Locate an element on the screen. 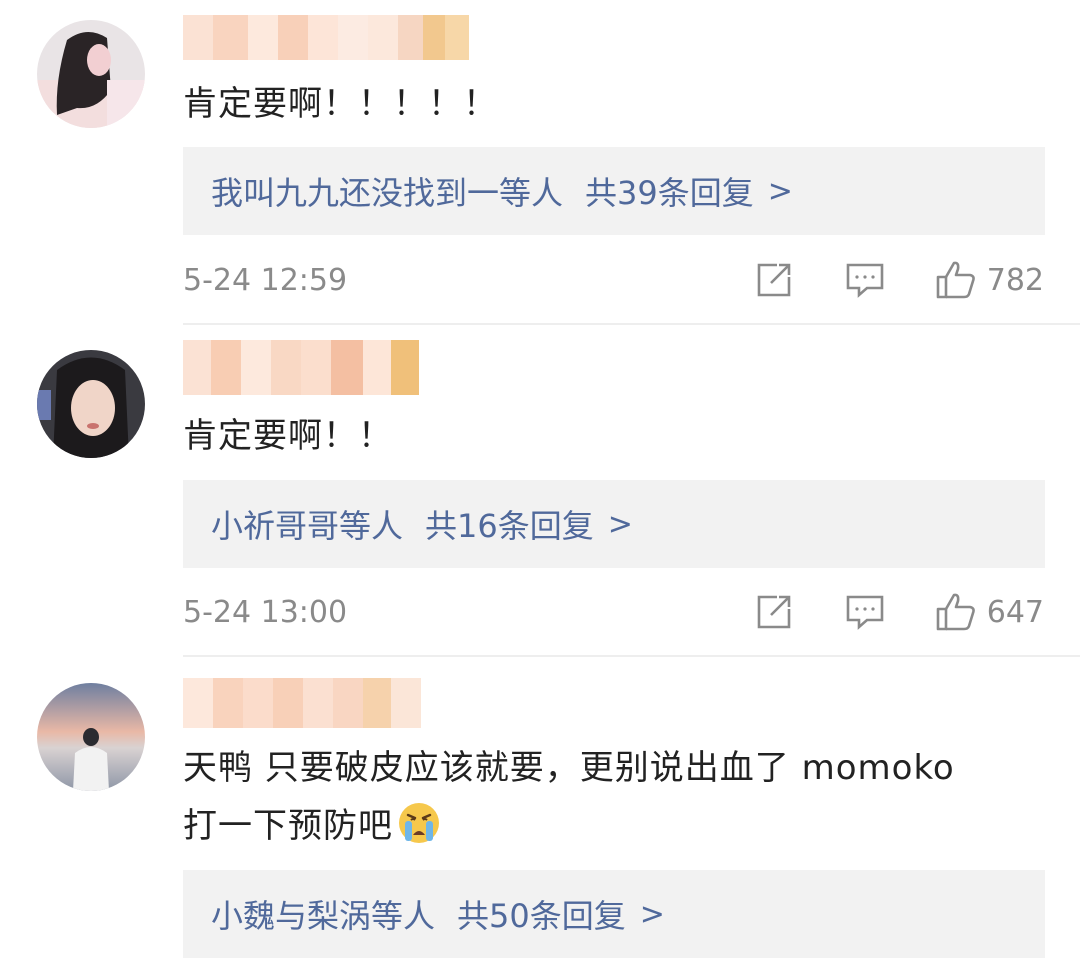  comment-meta: 5-24 12:59 782 is located at coordinates (613, 280).